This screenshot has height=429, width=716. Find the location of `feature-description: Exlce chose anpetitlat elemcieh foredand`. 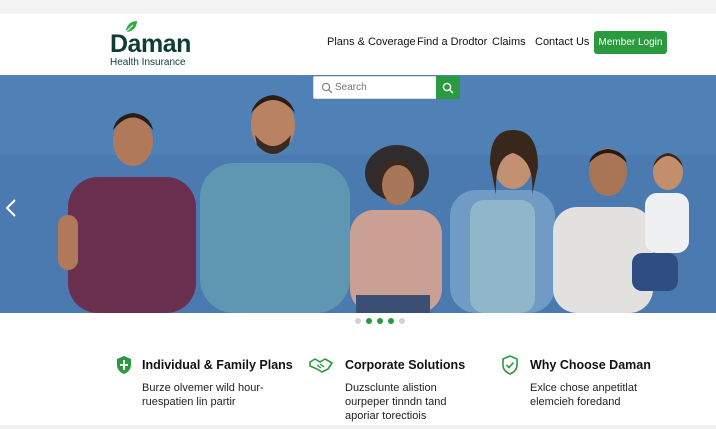

feature-description: Exlce chose anpetitlat elemcieh foredand is located at coordinates (583, 395).